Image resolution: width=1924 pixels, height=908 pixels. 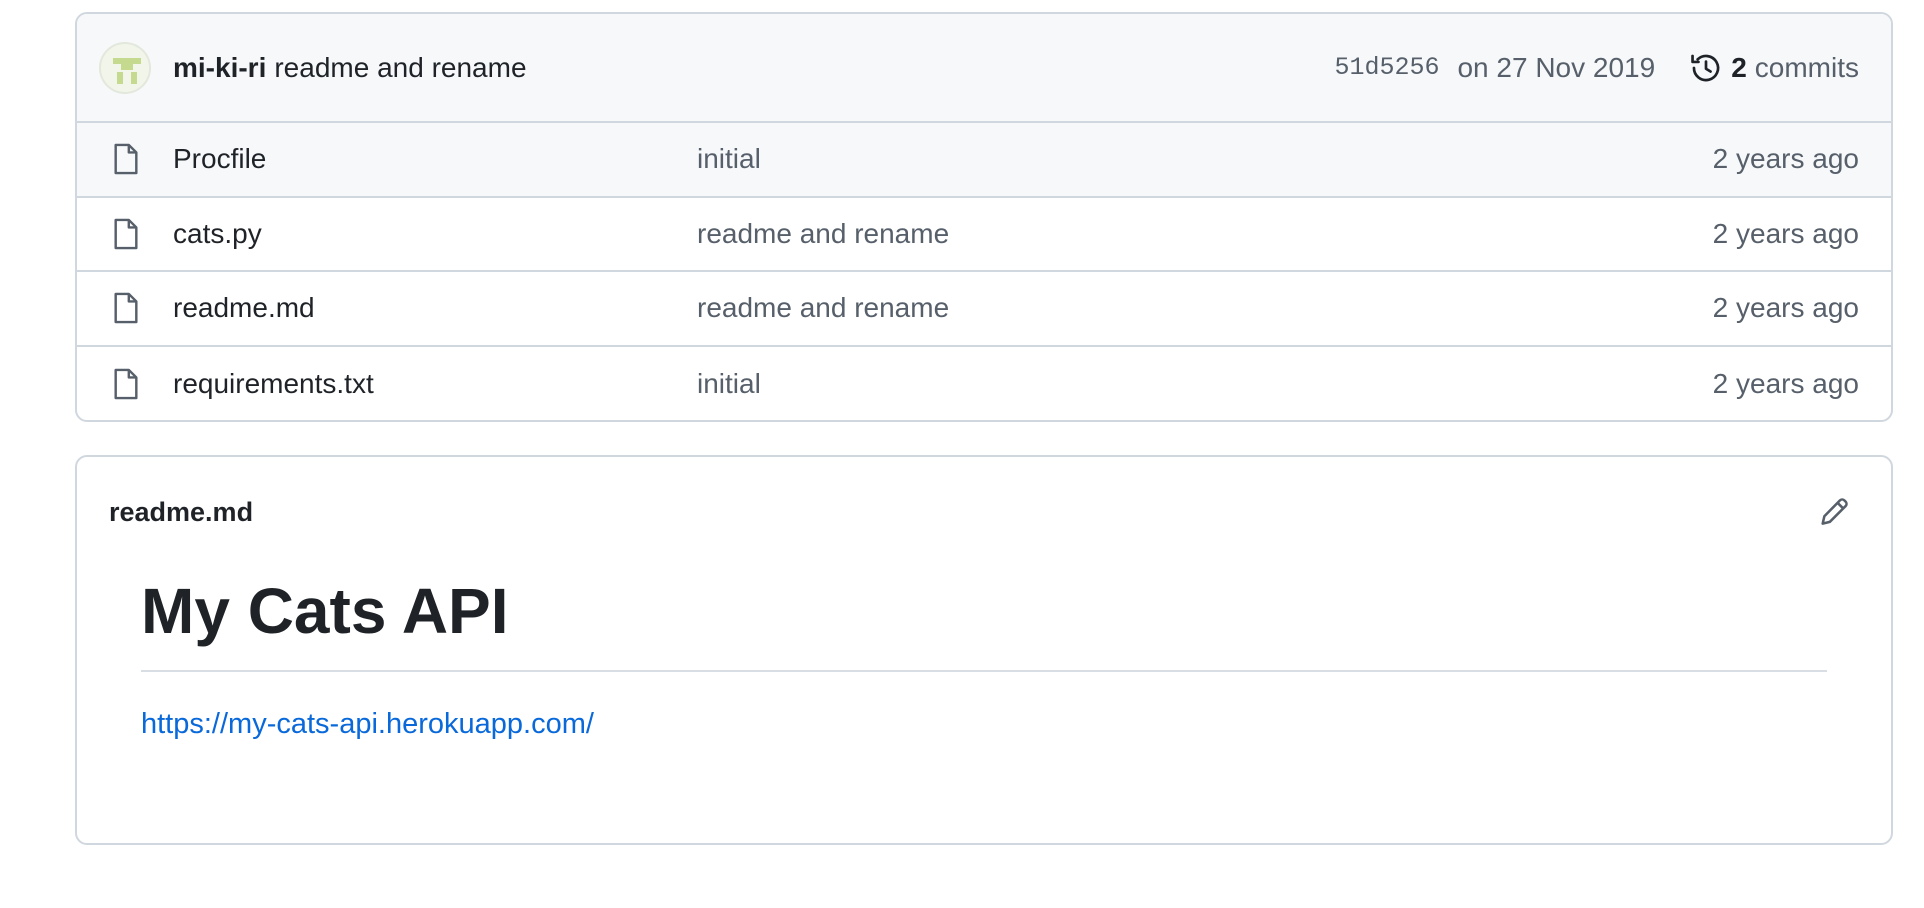 I want to click on pencil-icon, so click(x=1834, y=512).